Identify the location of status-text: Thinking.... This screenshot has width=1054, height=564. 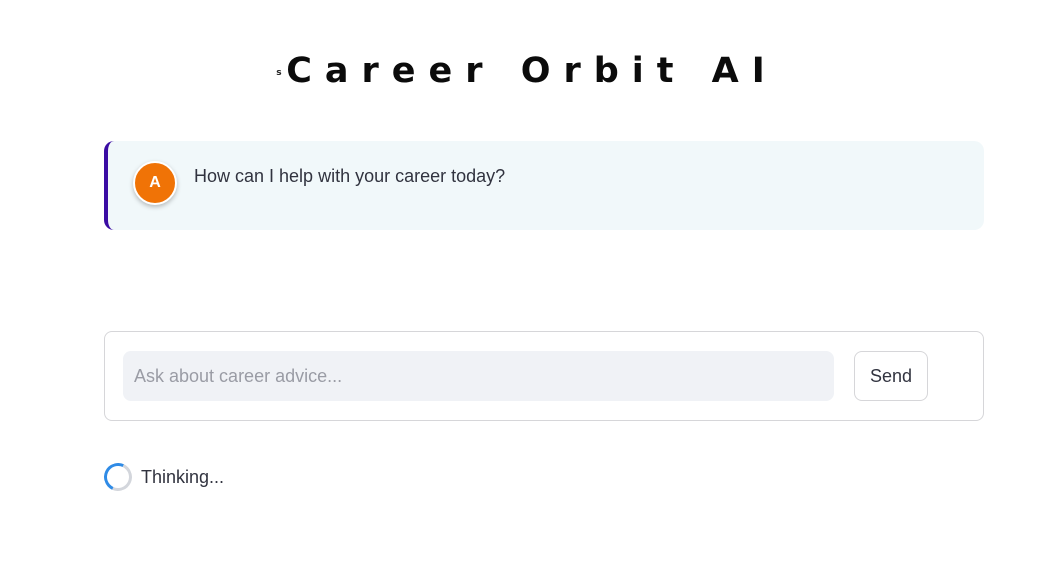
(183, 476).